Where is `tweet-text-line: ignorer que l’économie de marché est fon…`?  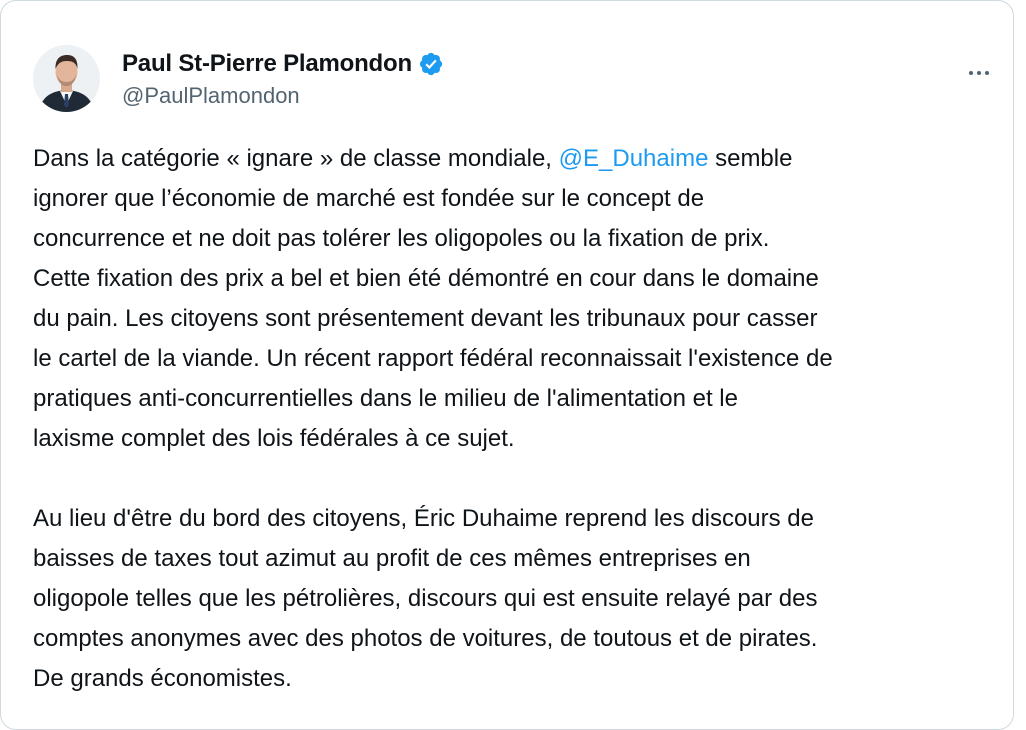 tweet-text-line: ignorer que l’économie de marché est fon… is located at coordinates (369, 198).